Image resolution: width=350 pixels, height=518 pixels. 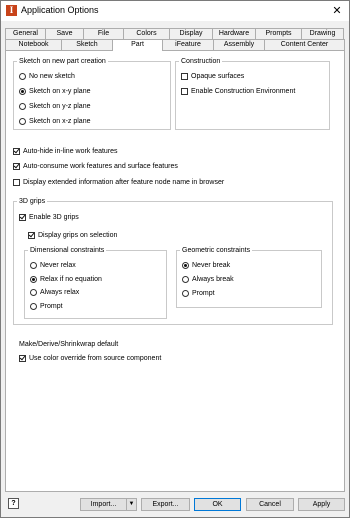 I want to click on sketch-group-title: Sketch on new part creation, so click(x=62, y=61).